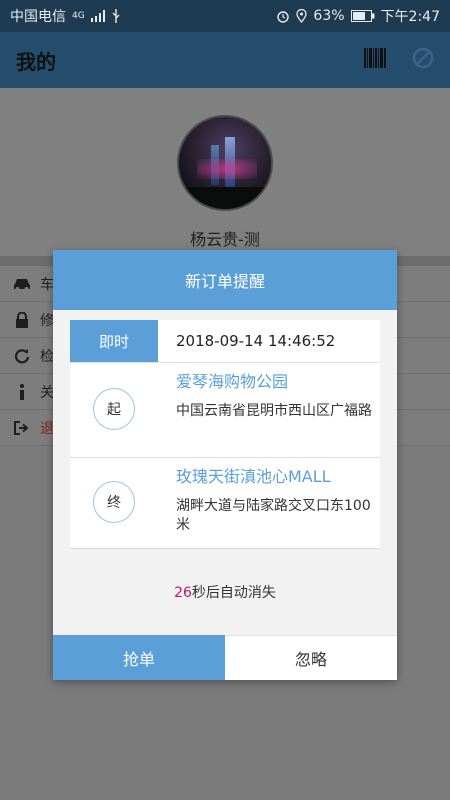  What do you see at coordinates (22, 320) in the screenshot?
I see `lock-icon` at bounding box center [22, 320].